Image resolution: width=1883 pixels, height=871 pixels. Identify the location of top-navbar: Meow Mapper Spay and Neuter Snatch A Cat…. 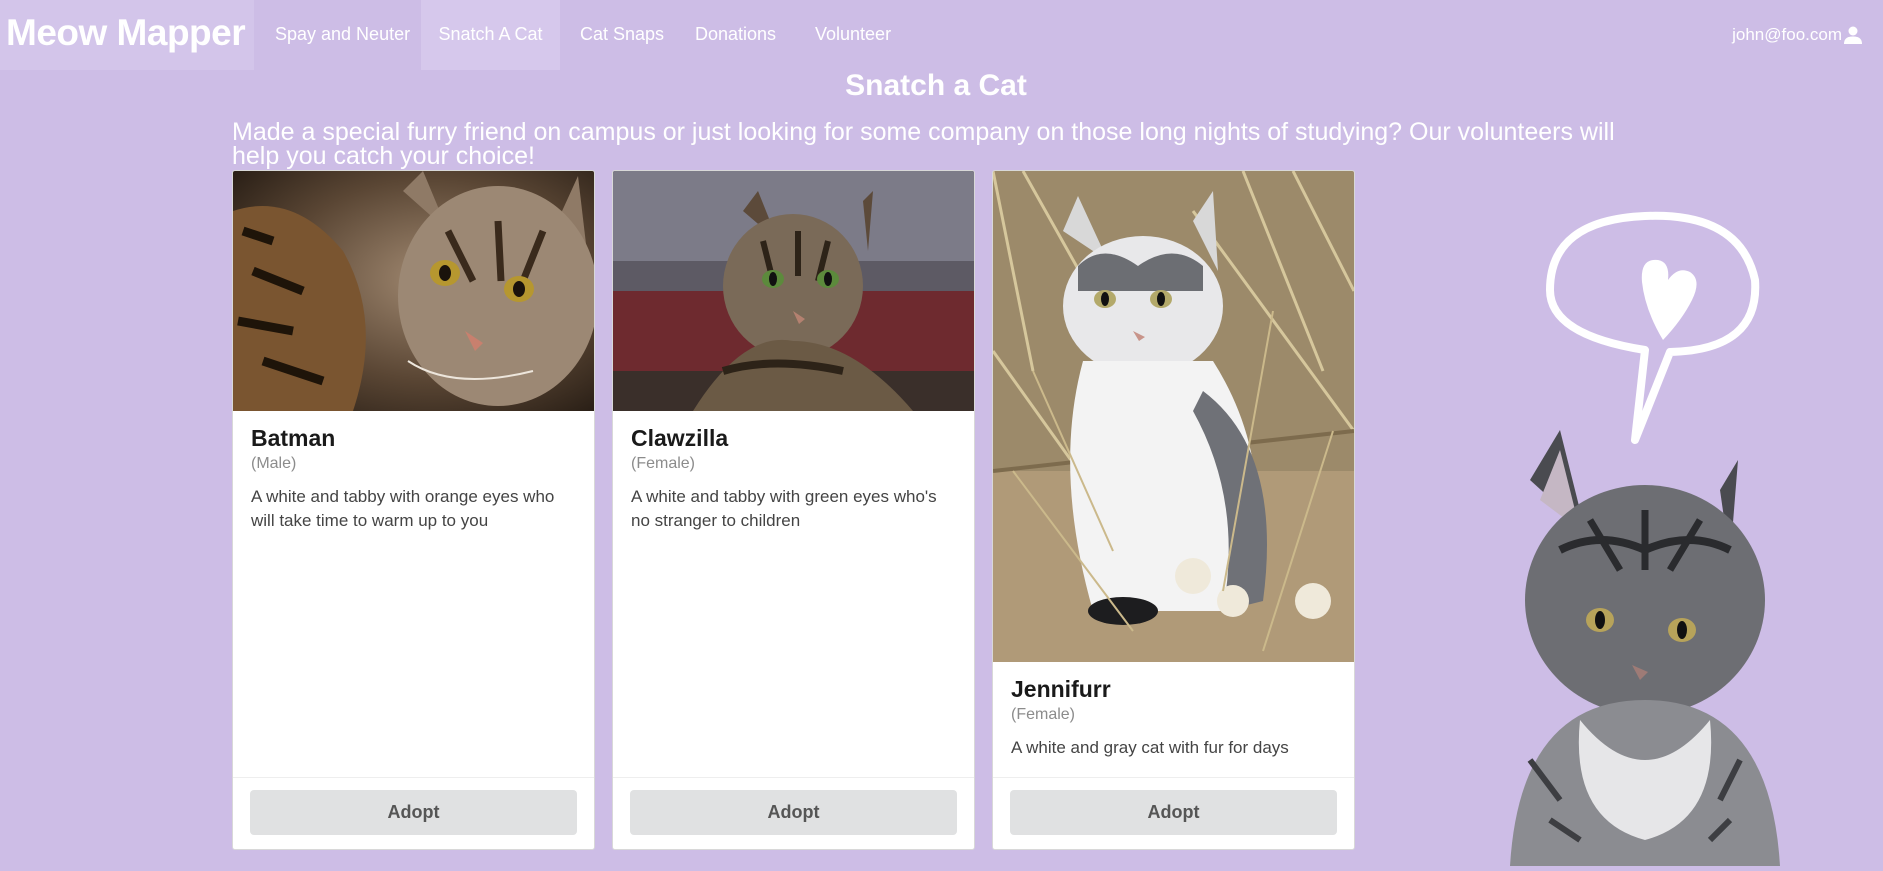
(941, 35).